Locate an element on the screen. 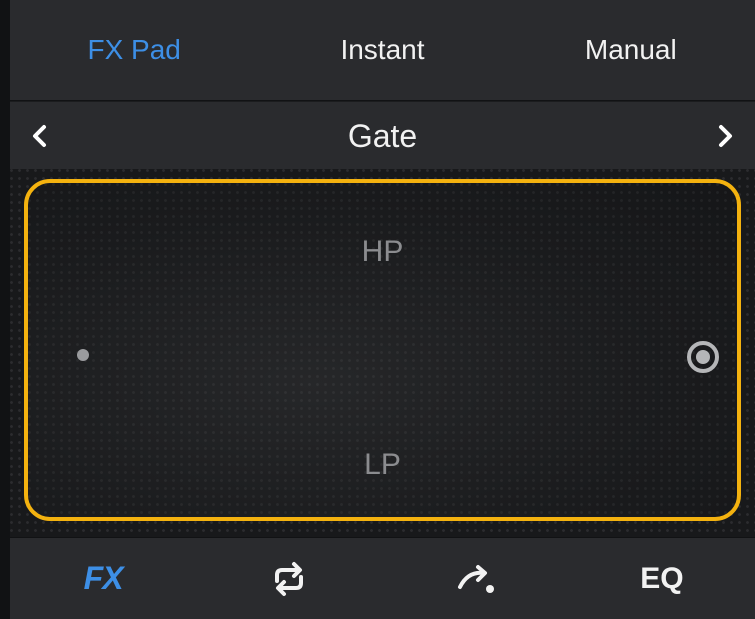 The image size is (755, 619). chevron-left-icon is located at coordinates (39, 136).